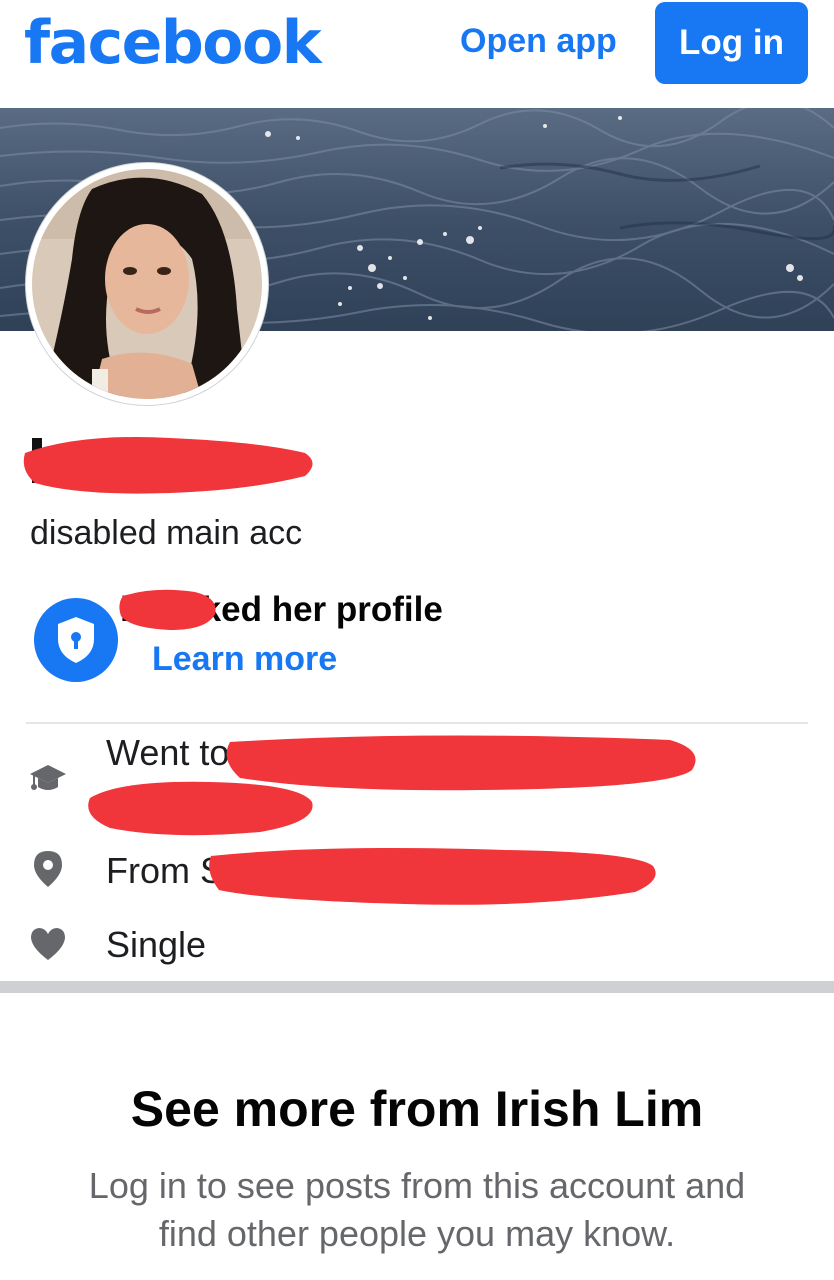 This screenshot has width=834, height=1280. I want to click on facebook-logo: facebook, so click(173, 43).